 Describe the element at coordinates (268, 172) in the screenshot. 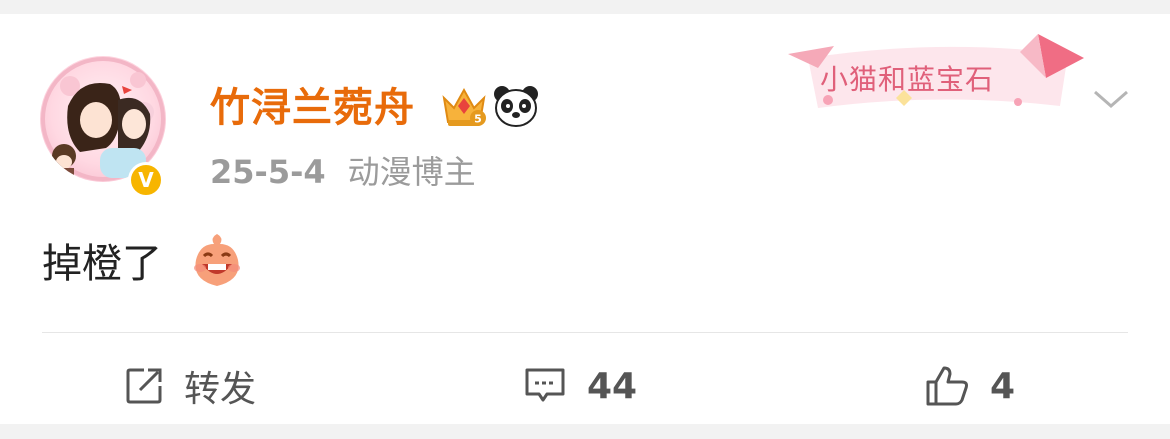

I see `post-date: 25-5-4` at that location.